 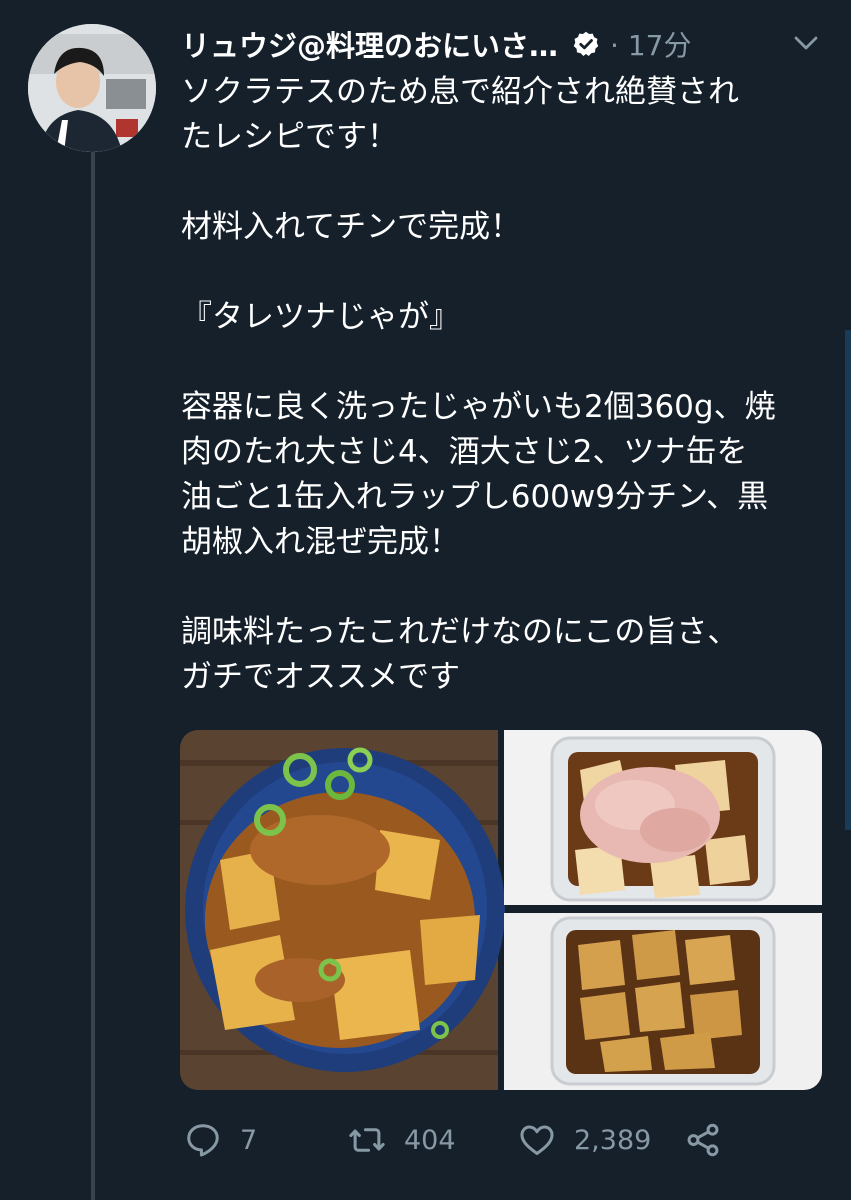 I want to click on like-icon, so click(x=537, y=1140).